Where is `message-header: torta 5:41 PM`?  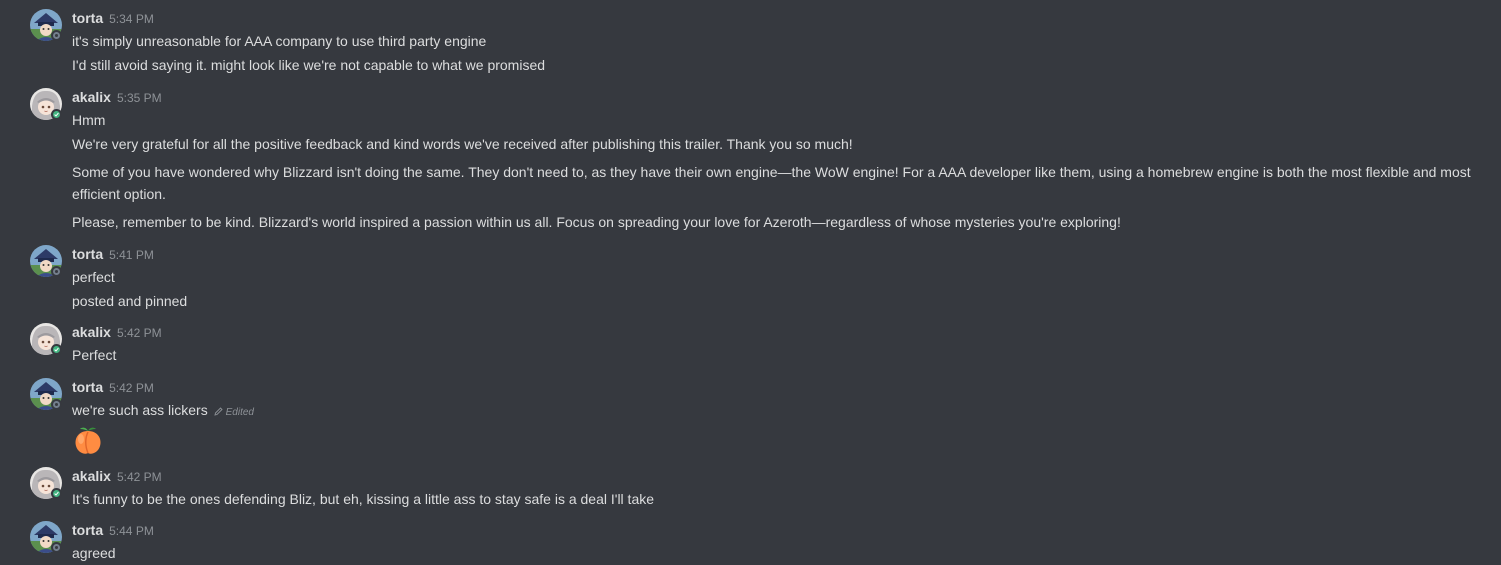
message-header: torta 5:41 PM is located at coordinates (113, 255).